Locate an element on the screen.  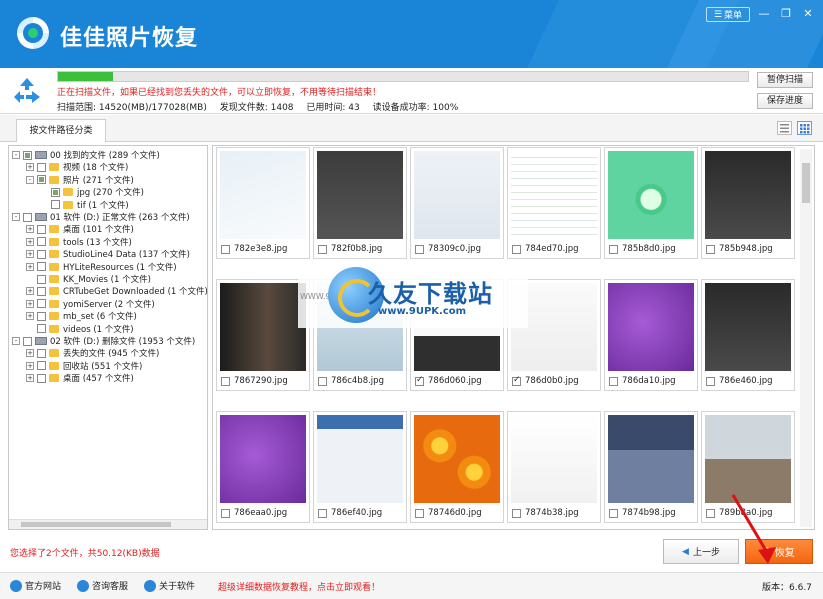
thumbnail-card: 784ed70.jpg is located at coordinates (554, 203).